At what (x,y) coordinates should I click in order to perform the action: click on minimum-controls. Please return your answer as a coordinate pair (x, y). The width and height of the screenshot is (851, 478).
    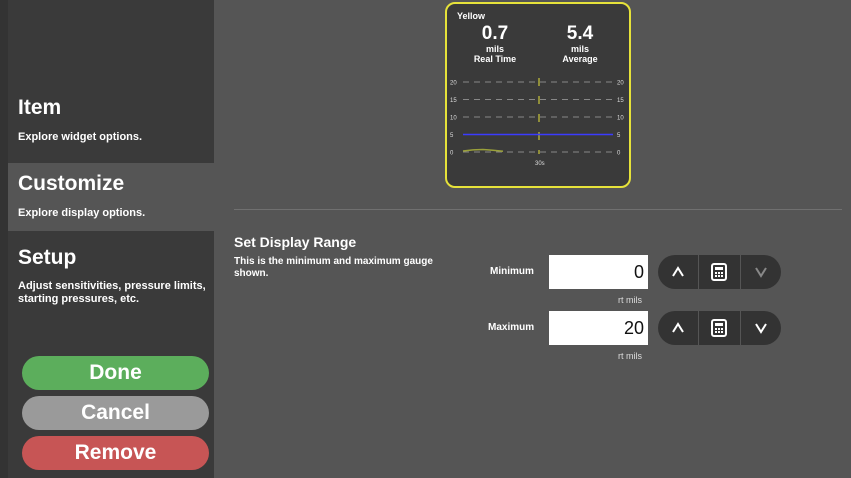
    Looking at the image, I should click on (719, 272).